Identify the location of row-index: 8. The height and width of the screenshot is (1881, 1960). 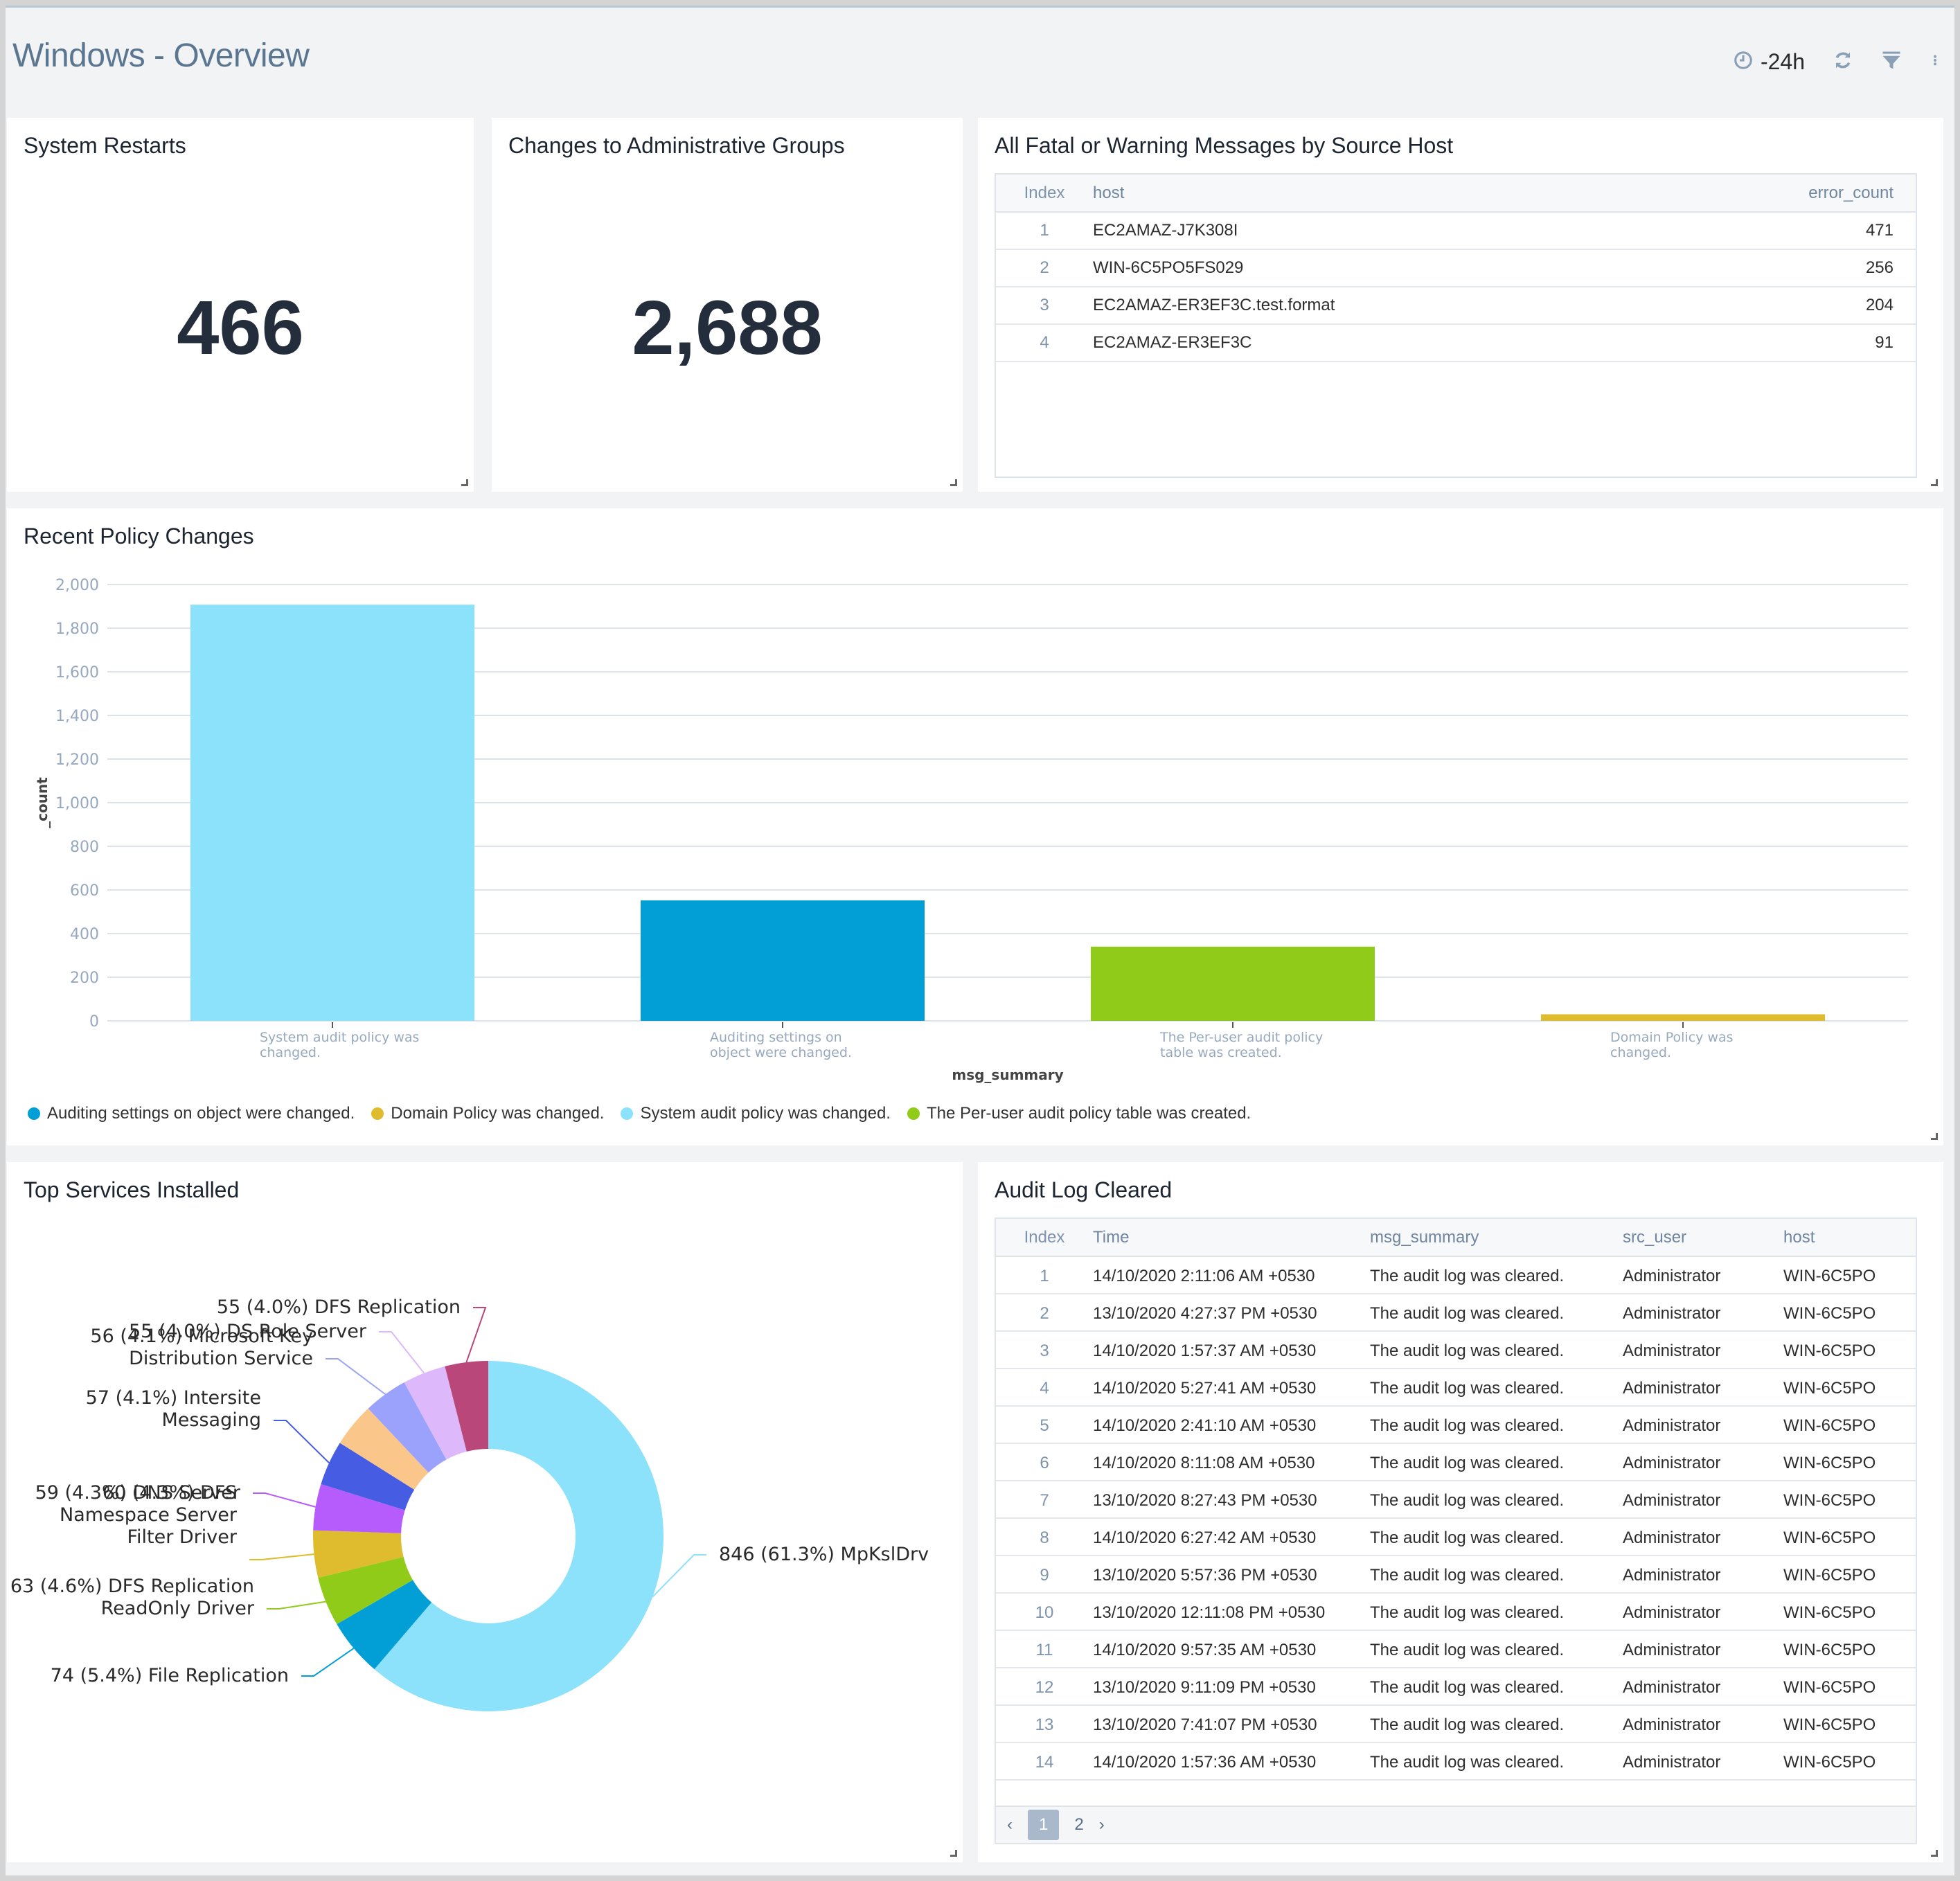
(1044, 1537).